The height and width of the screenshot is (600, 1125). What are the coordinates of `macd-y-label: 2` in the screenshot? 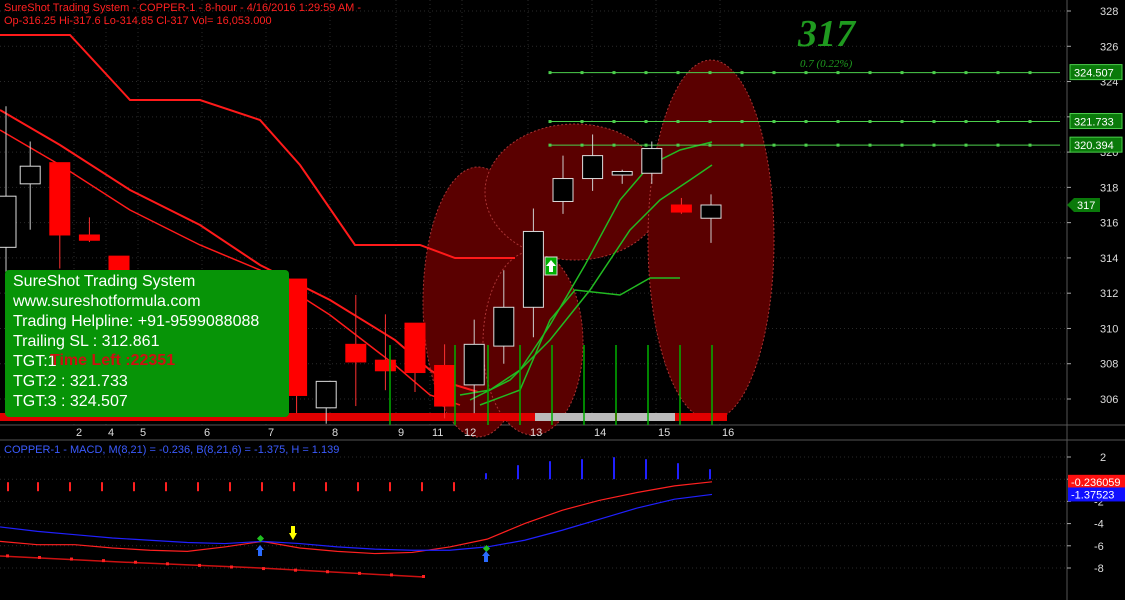 It's located at (1103, 458).